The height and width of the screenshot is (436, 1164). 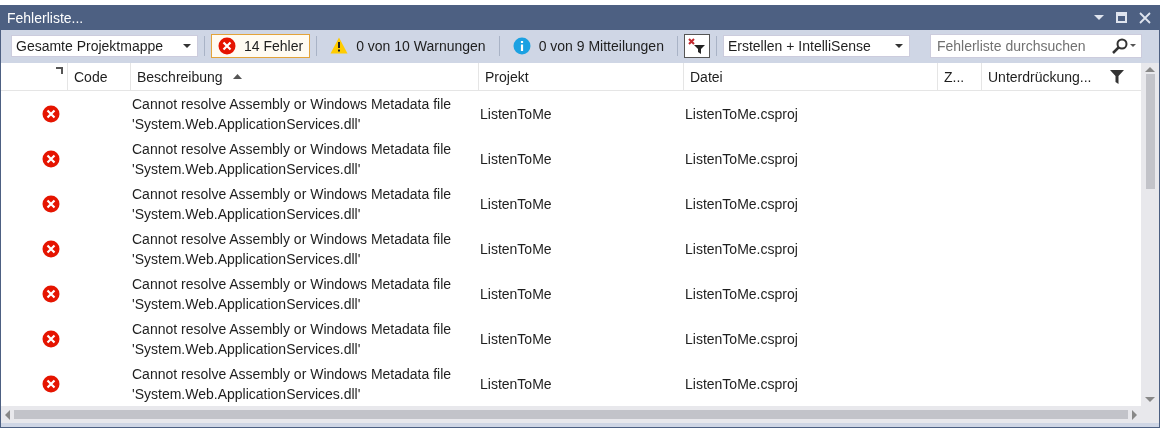 What do you see at coordinates (408, 45) in the screenshot?
I see `filter-toggle: 0 von 10 Warnungen` at bounding box center [408, 45].